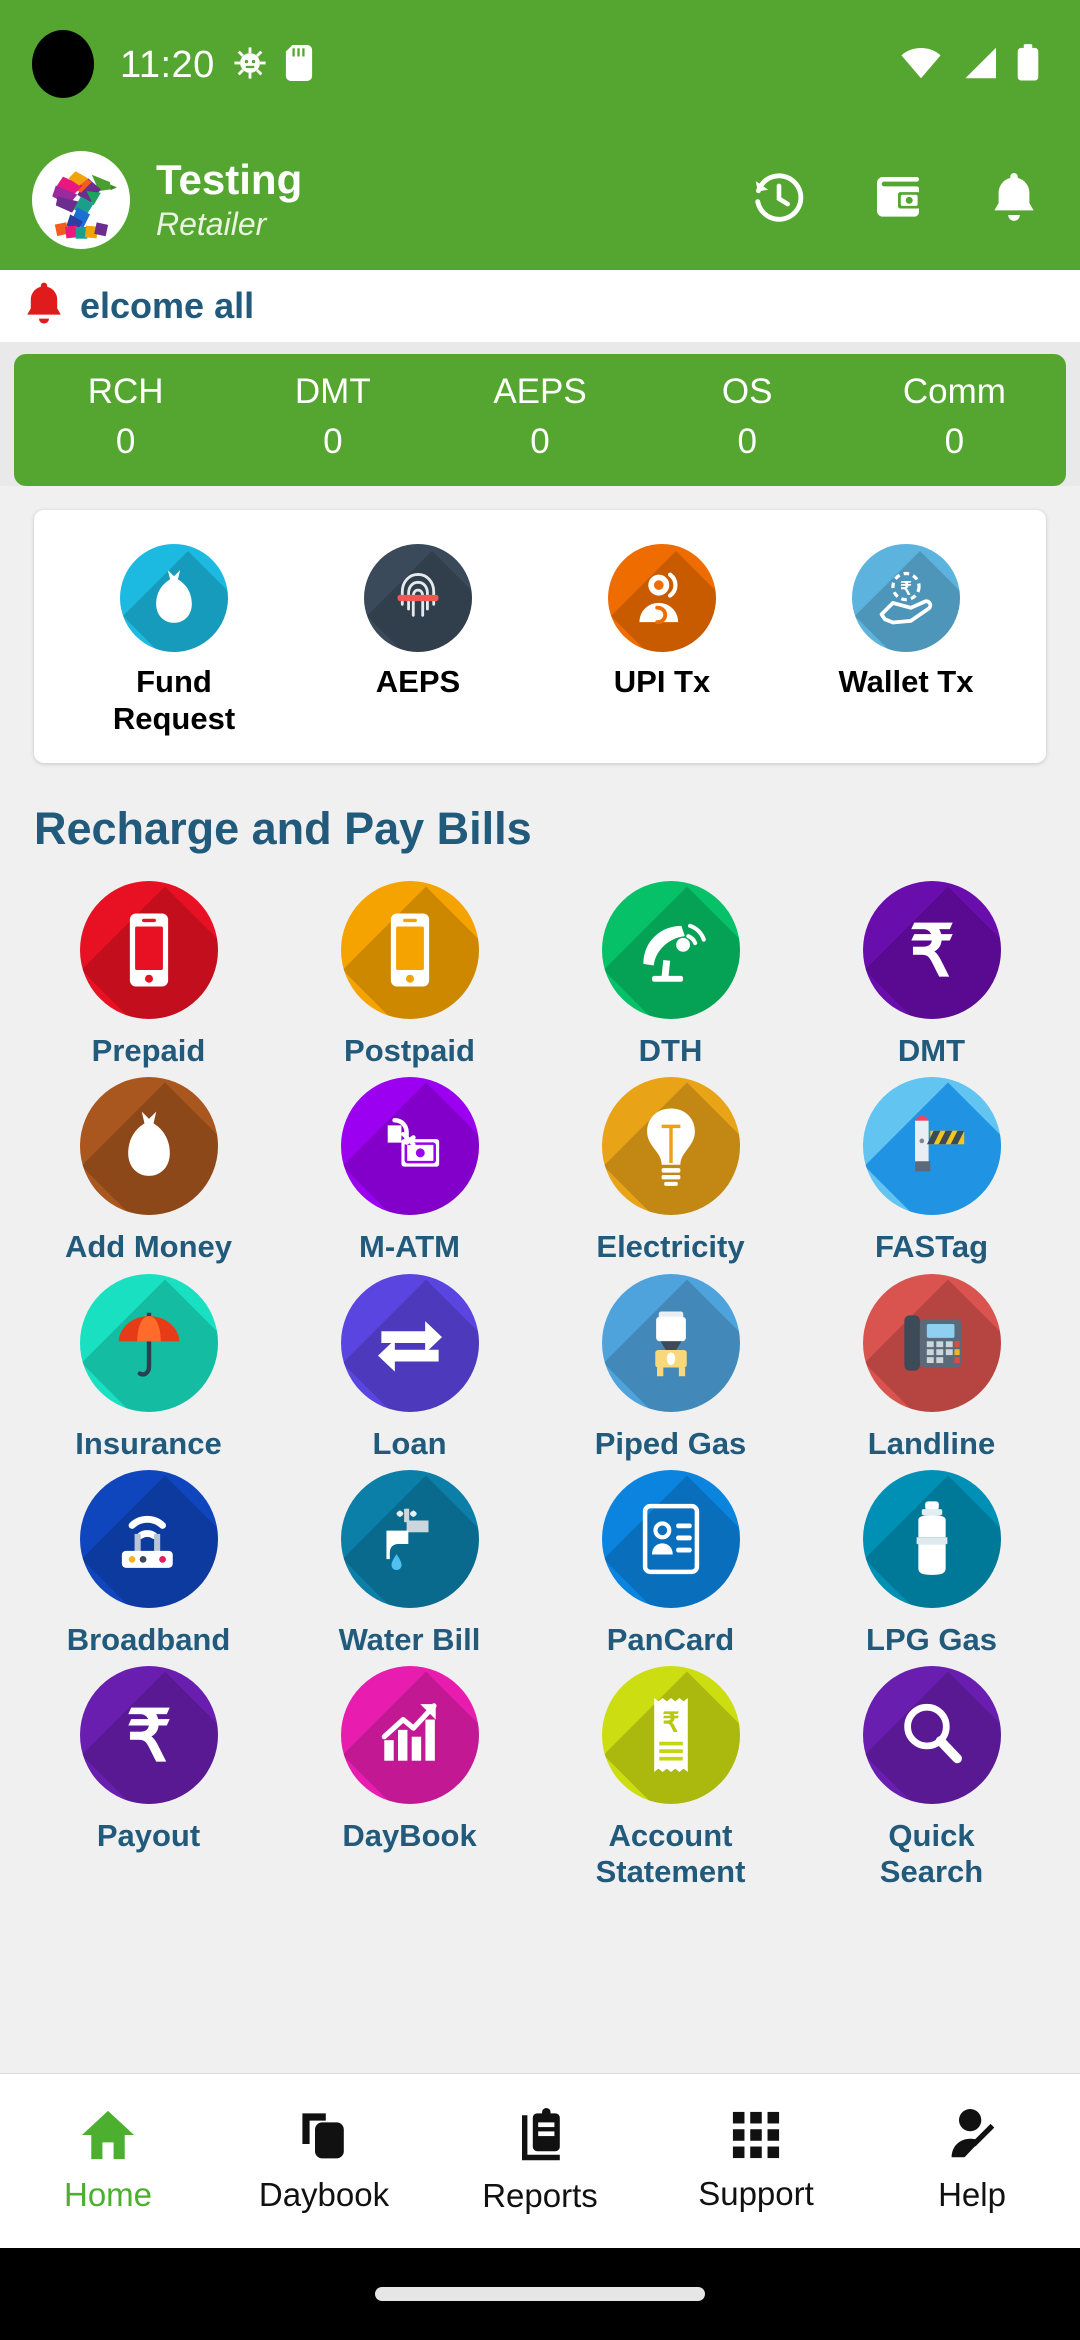  I want to click on stat-label: RCH, so click(125, 391).